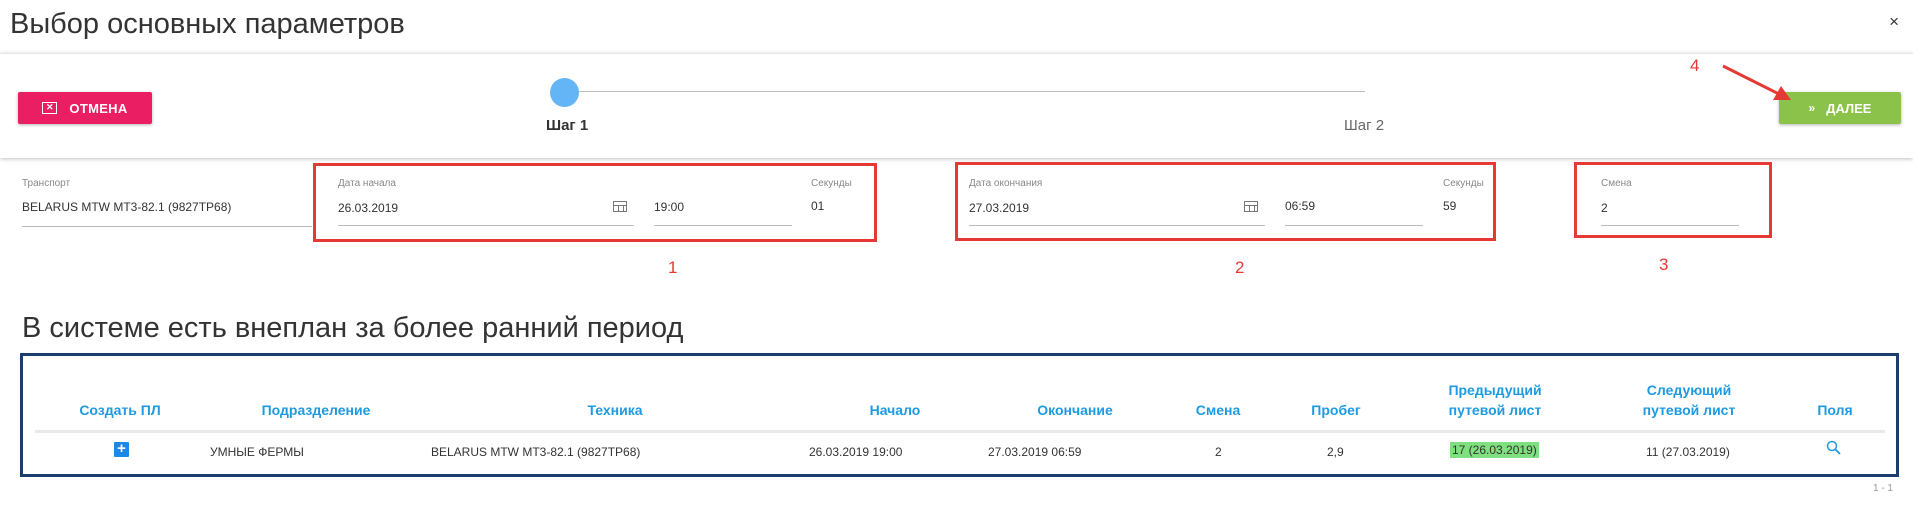 Image resolution: width=1913 pixels, height=512 pixels. Describe the element at coordinates (1833, 447) in the screenshot. I see `search-icon` at that location.